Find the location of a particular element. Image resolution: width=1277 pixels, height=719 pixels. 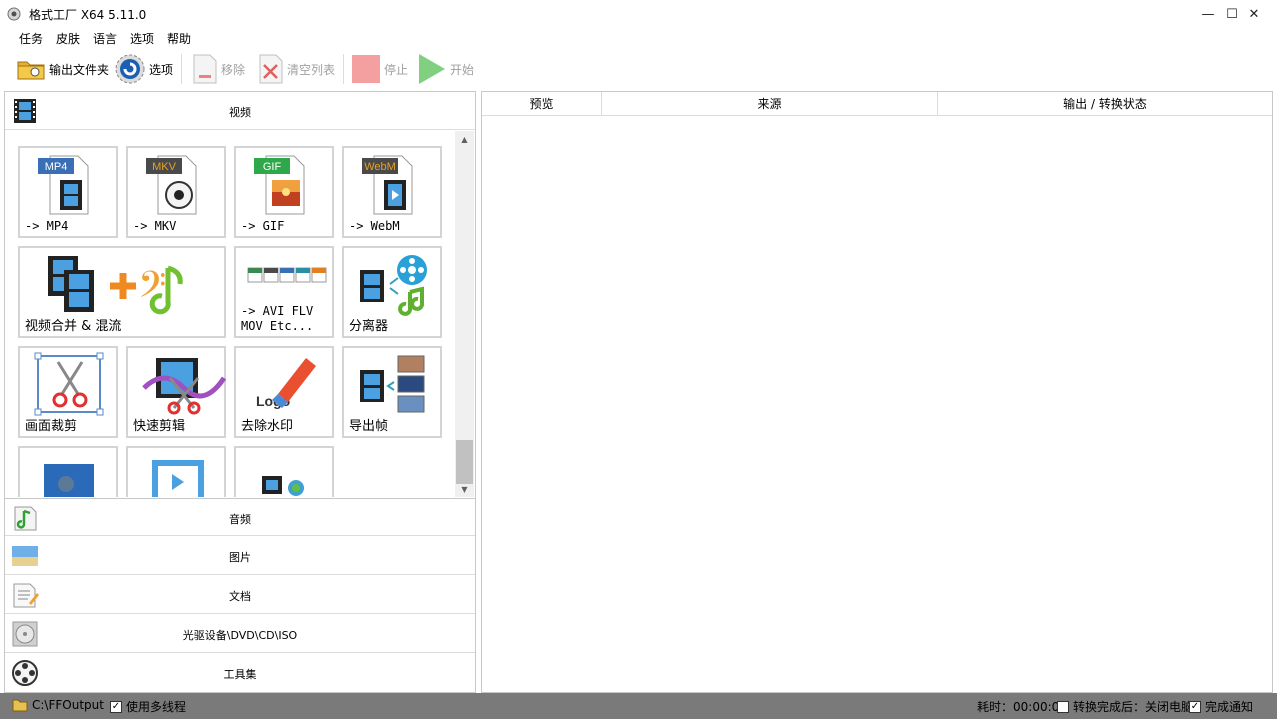

stop-button: 停止 is located at coordinates (379, 69).